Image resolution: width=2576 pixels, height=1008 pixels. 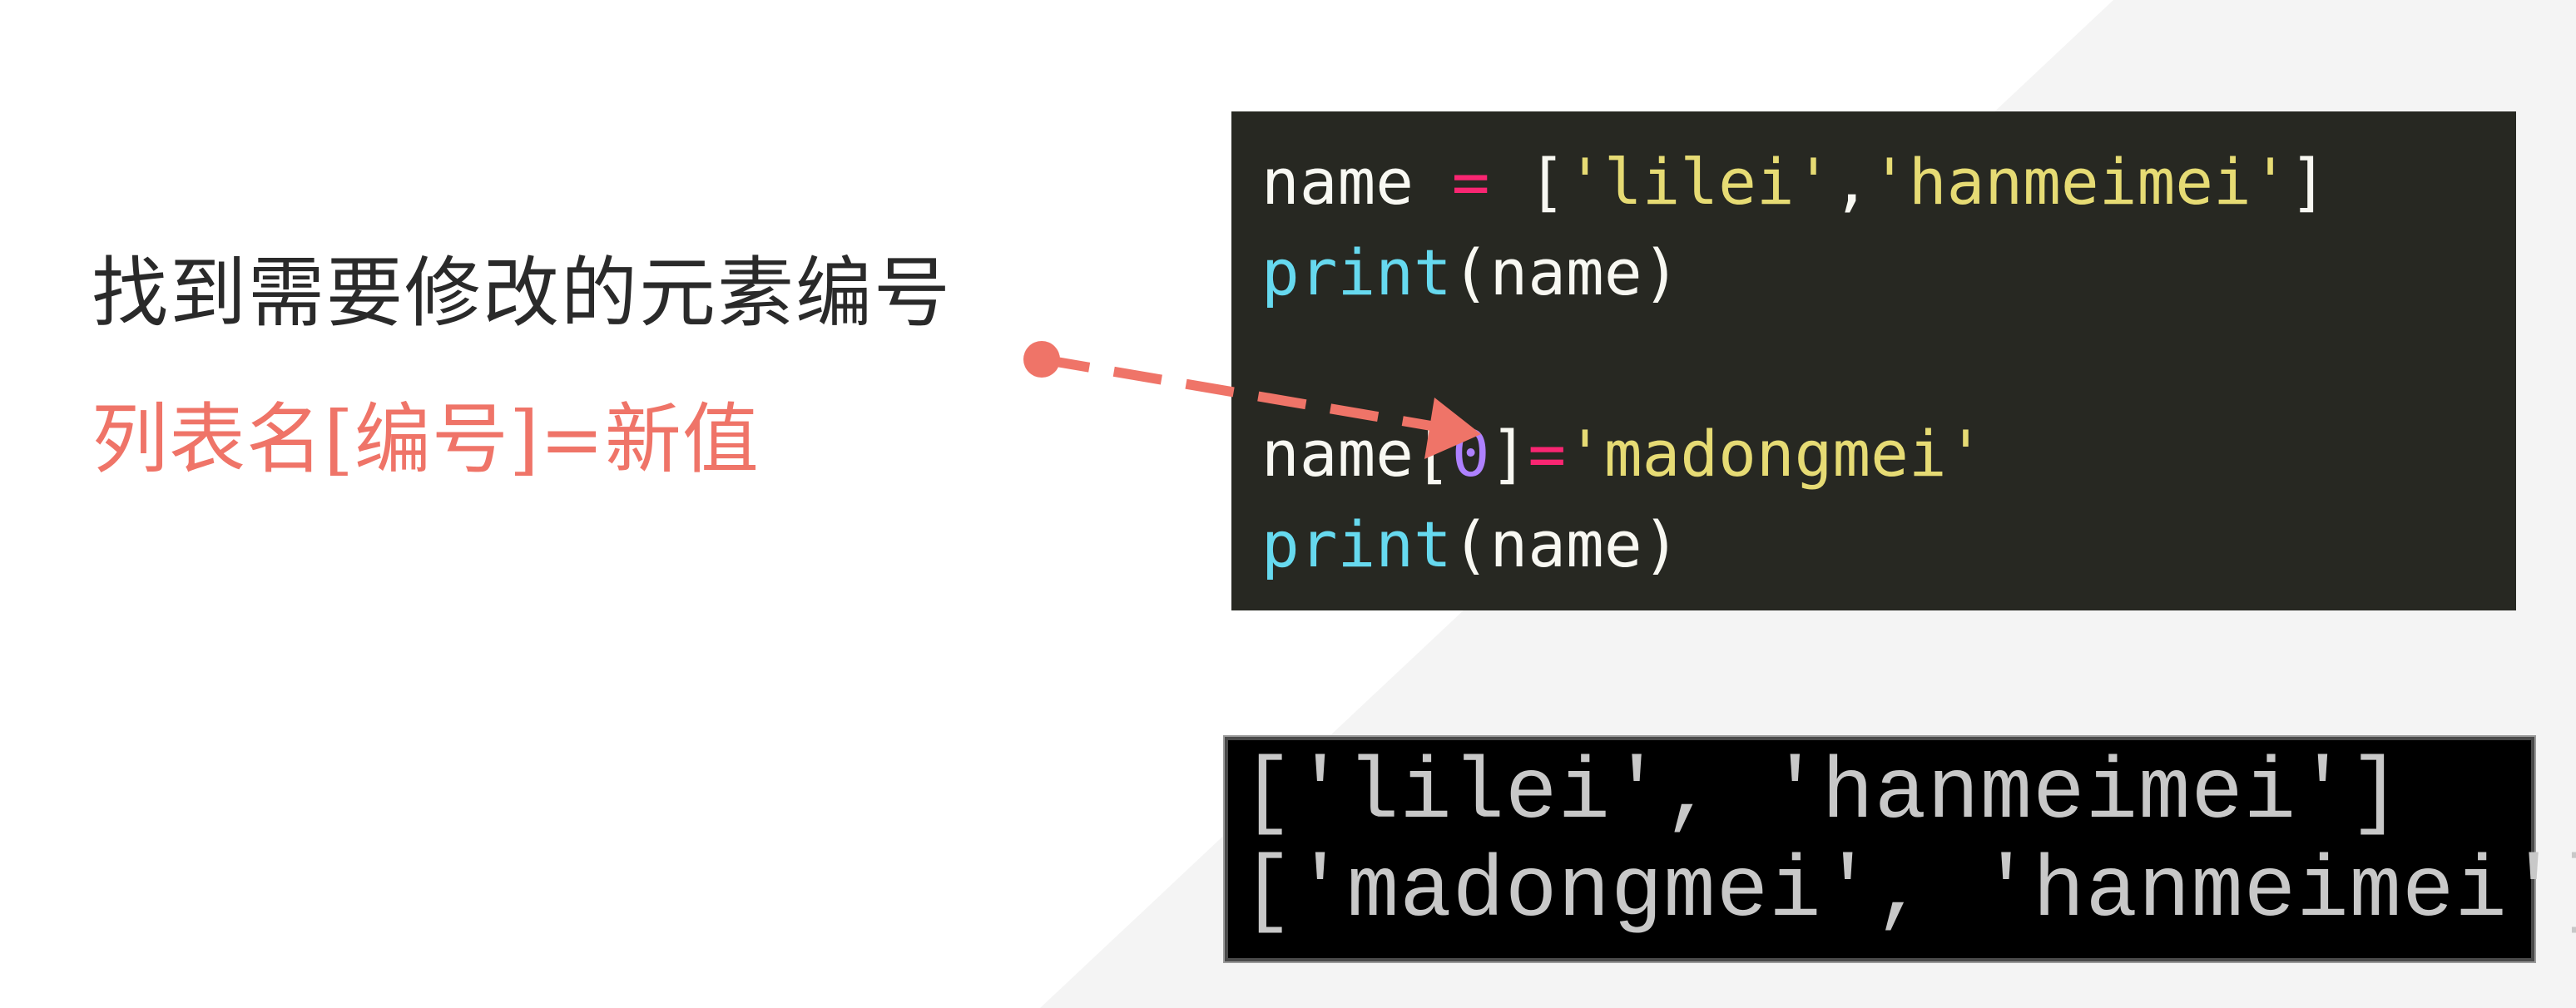 I want to click on console-line-1: ['lilei', 'hanmeimei'], so click(x=1822, y=794).